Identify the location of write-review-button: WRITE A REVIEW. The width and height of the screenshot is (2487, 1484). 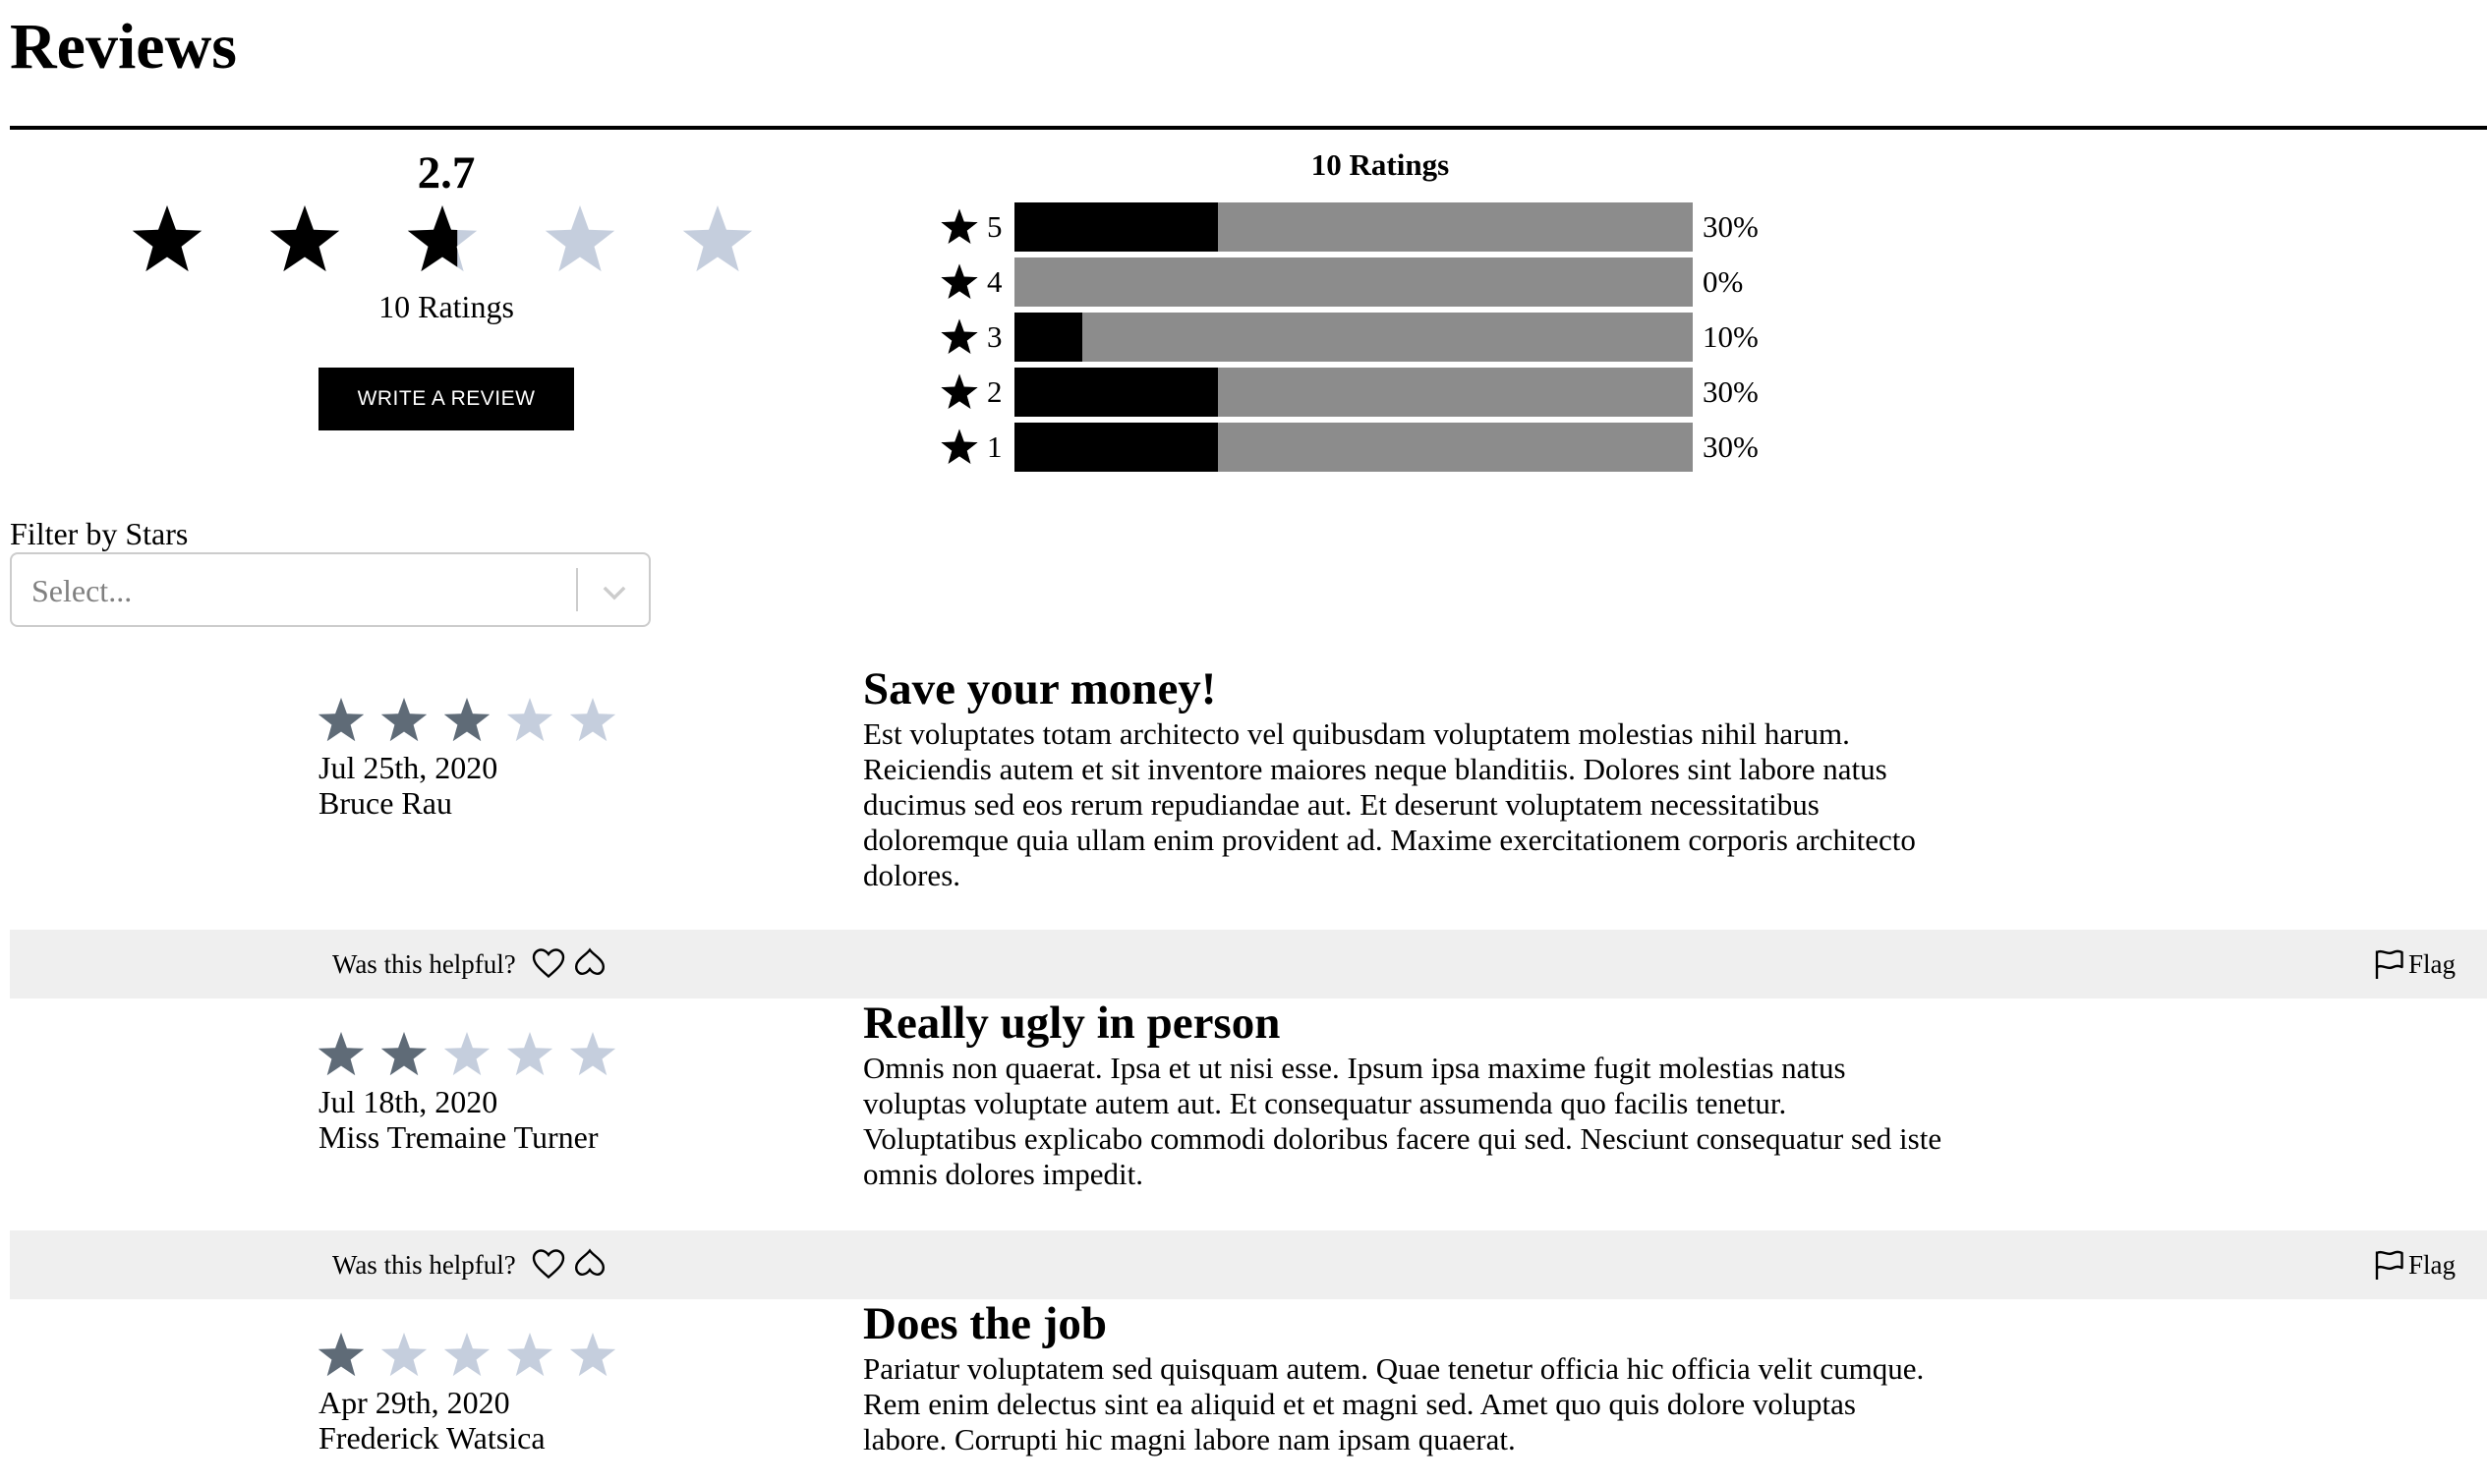
(446, 399).